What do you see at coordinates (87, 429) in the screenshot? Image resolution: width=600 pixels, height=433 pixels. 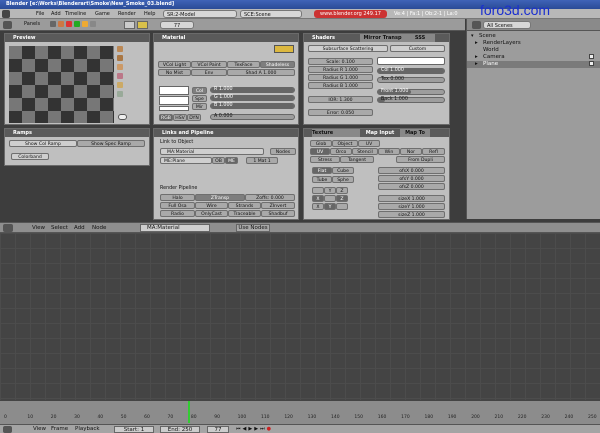 I see `timeline-menu-playback: Playback` at bounding box center [87, 429].